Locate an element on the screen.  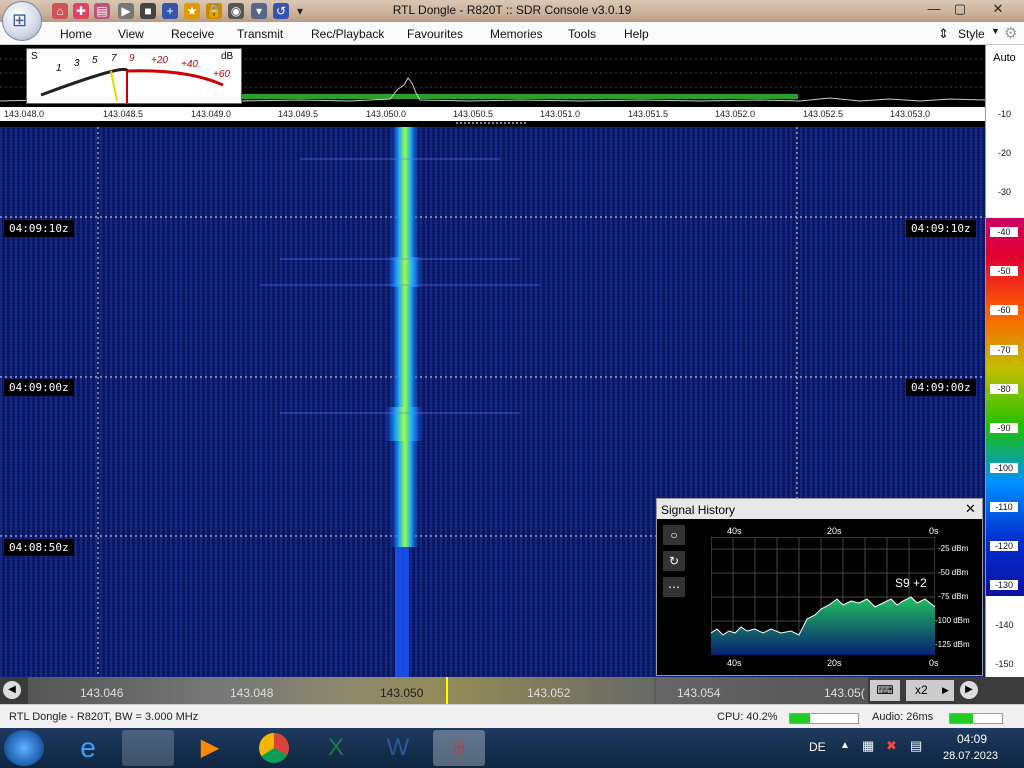
tuner-freq: 143.05( is located at coordinates (844, 693).